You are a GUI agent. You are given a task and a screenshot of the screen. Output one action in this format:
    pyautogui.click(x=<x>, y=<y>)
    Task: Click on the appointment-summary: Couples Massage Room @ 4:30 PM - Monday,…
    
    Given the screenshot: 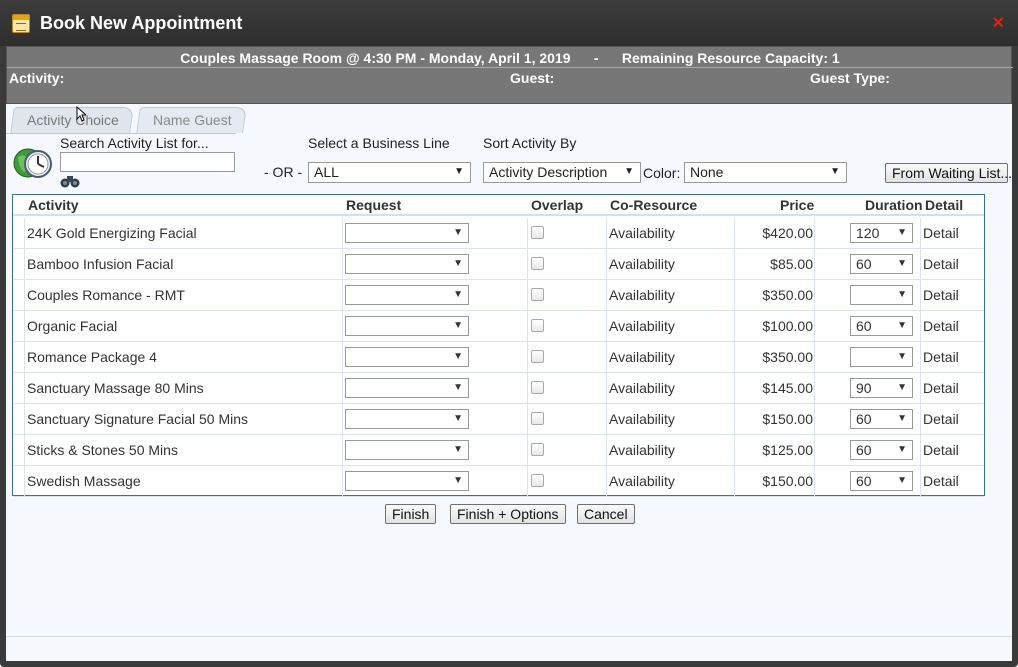 What is the action you would take?
    pyautogui.click(x=510, y=58)
    